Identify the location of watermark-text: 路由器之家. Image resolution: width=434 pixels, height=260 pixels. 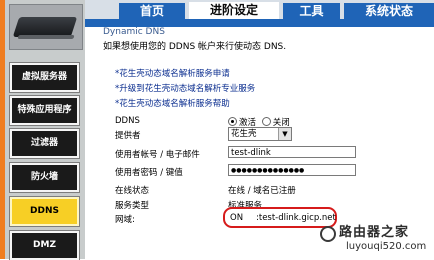
(374, 232).